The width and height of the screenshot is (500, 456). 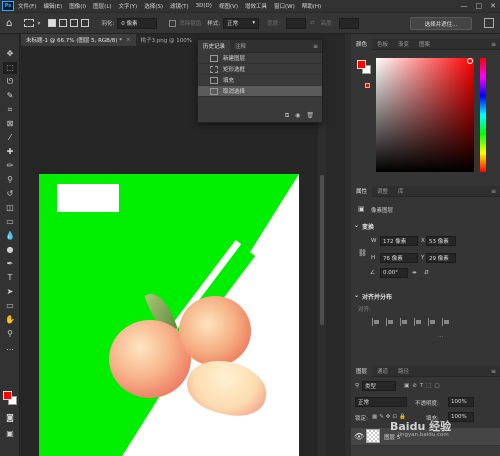 What do you see at coordinates (489, 23) in the screenshot?
I see `share-icon` at bounding box center [489, 23].